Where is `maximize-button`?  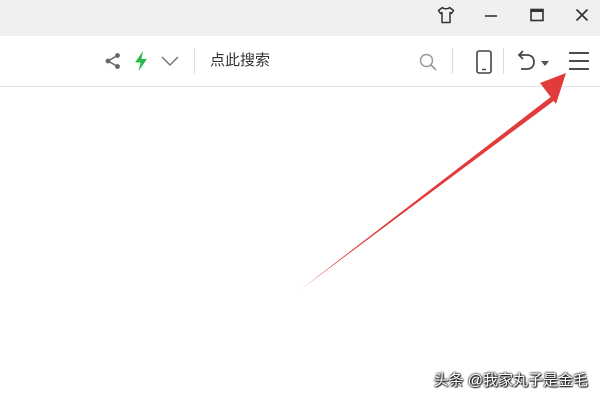
maximize-button is located at coordinates (537, 17).